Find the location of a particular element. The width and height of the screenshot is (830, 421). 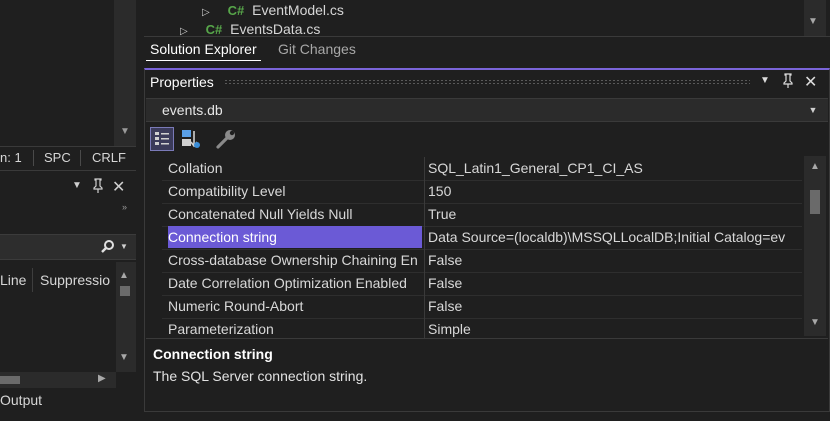

object-selector-arrow-icon: ▼ is located at coordinates (813, 110).